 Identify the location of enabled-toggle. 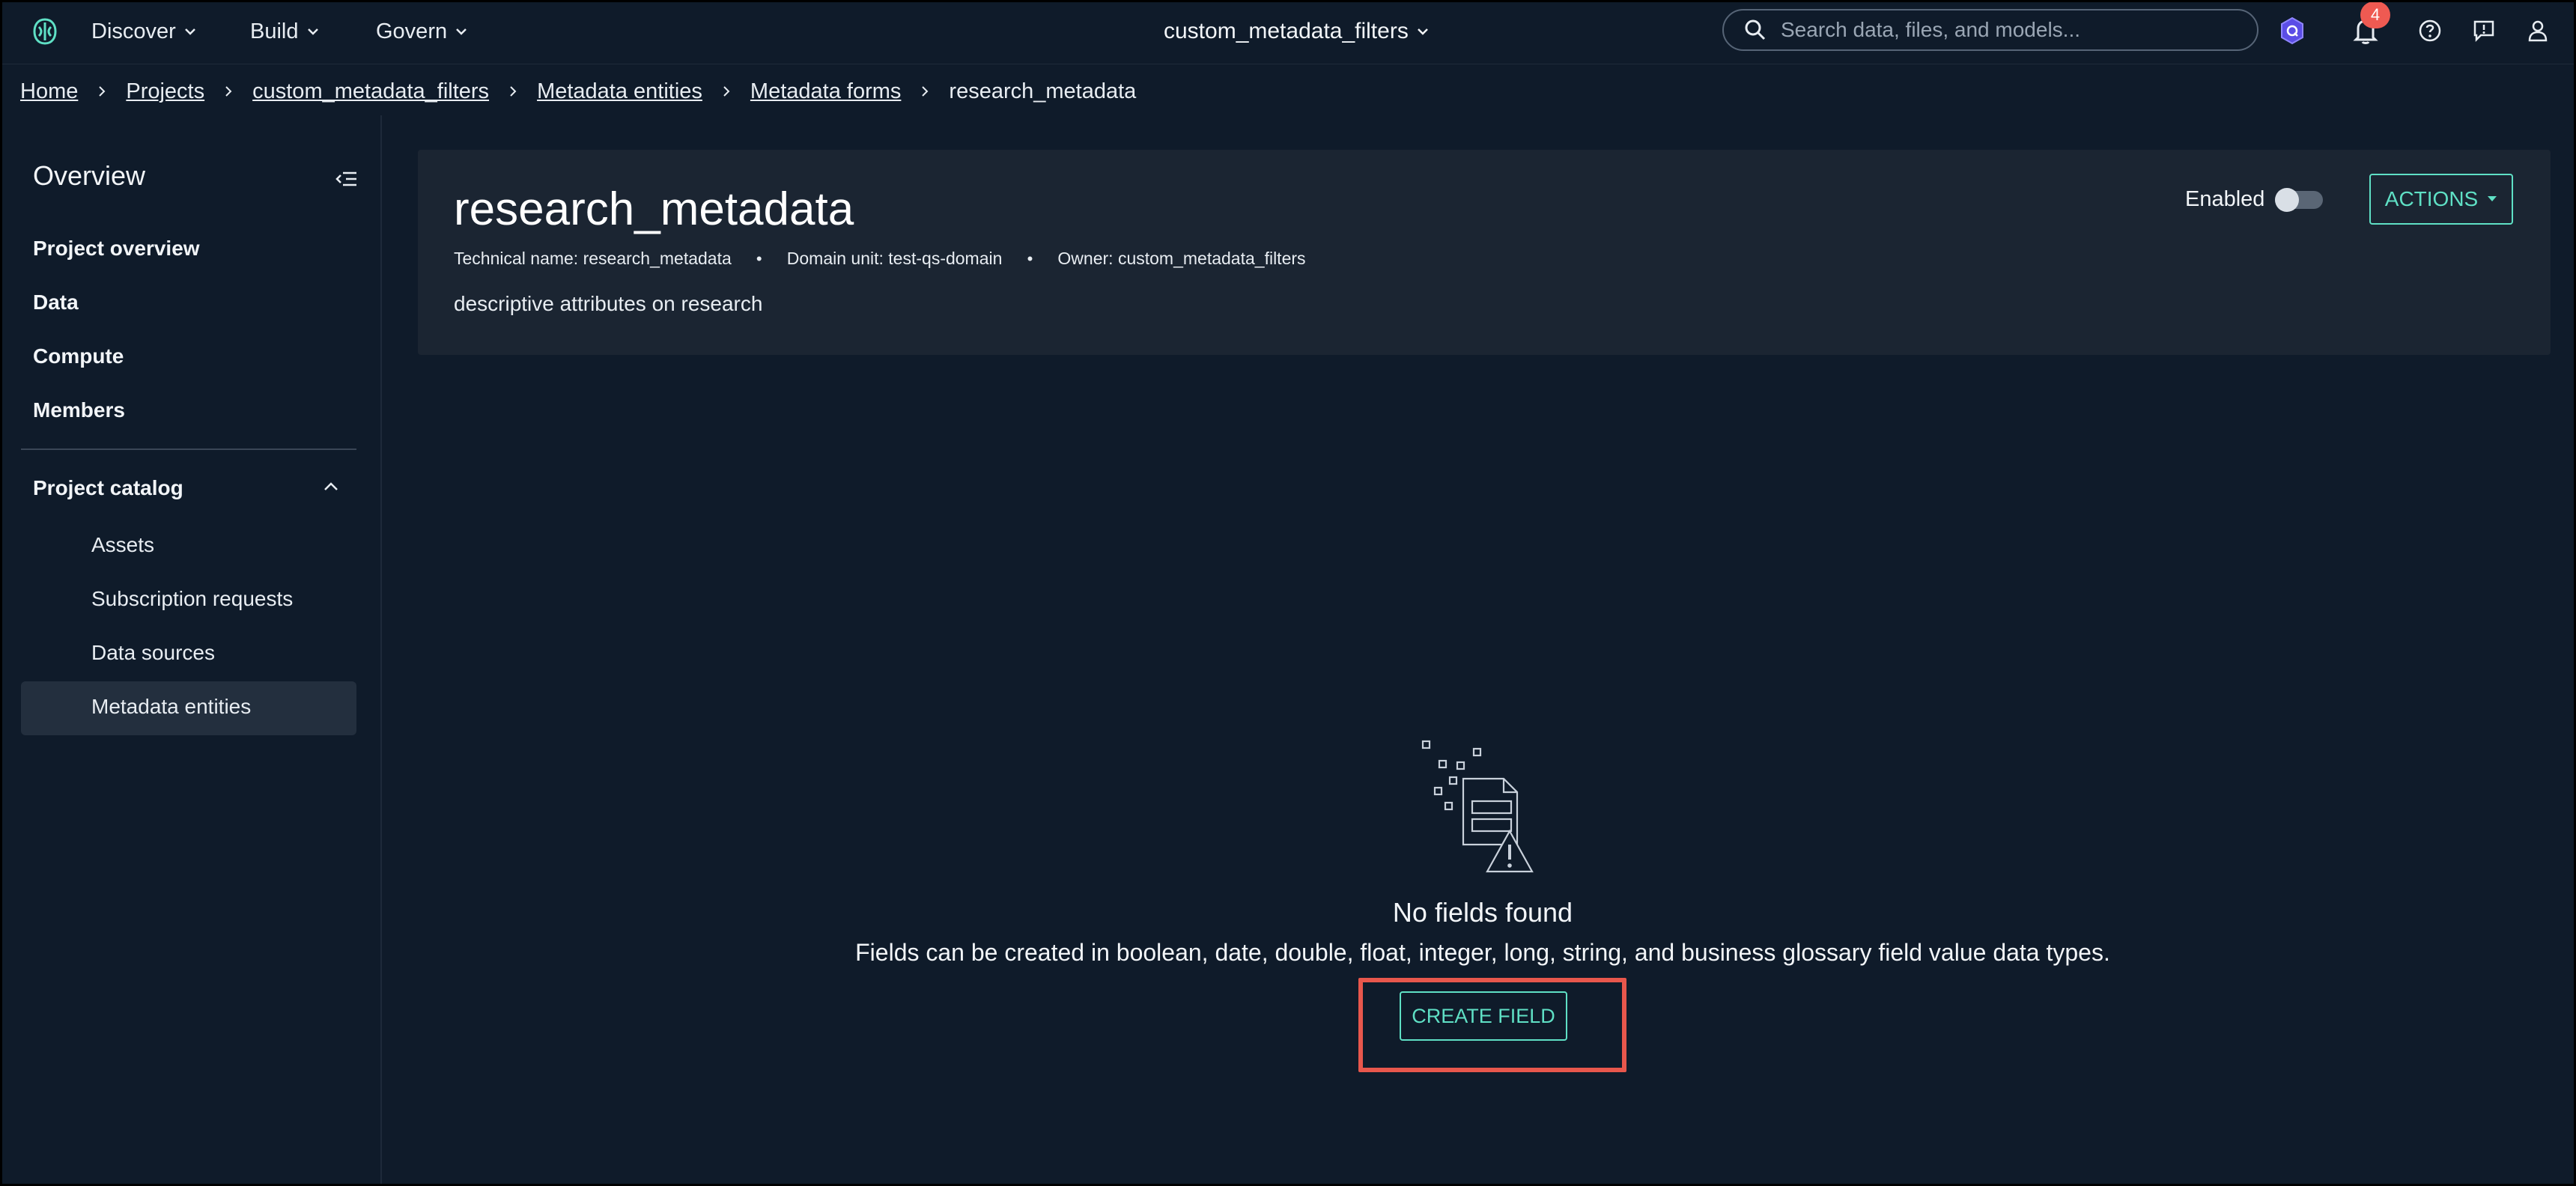
(2299, 199).